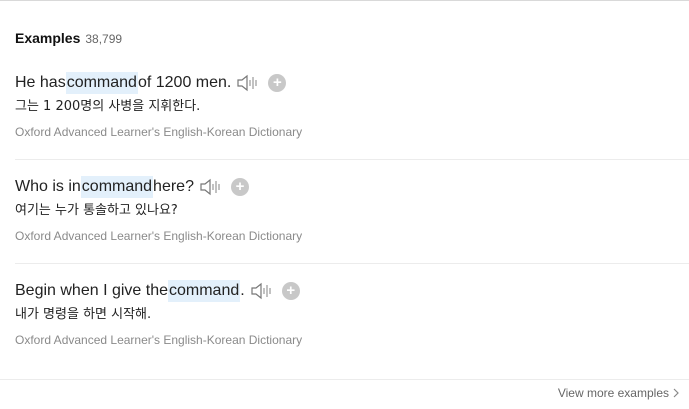  I want to click on section-header: Examples 38,799, so click(68, 40).